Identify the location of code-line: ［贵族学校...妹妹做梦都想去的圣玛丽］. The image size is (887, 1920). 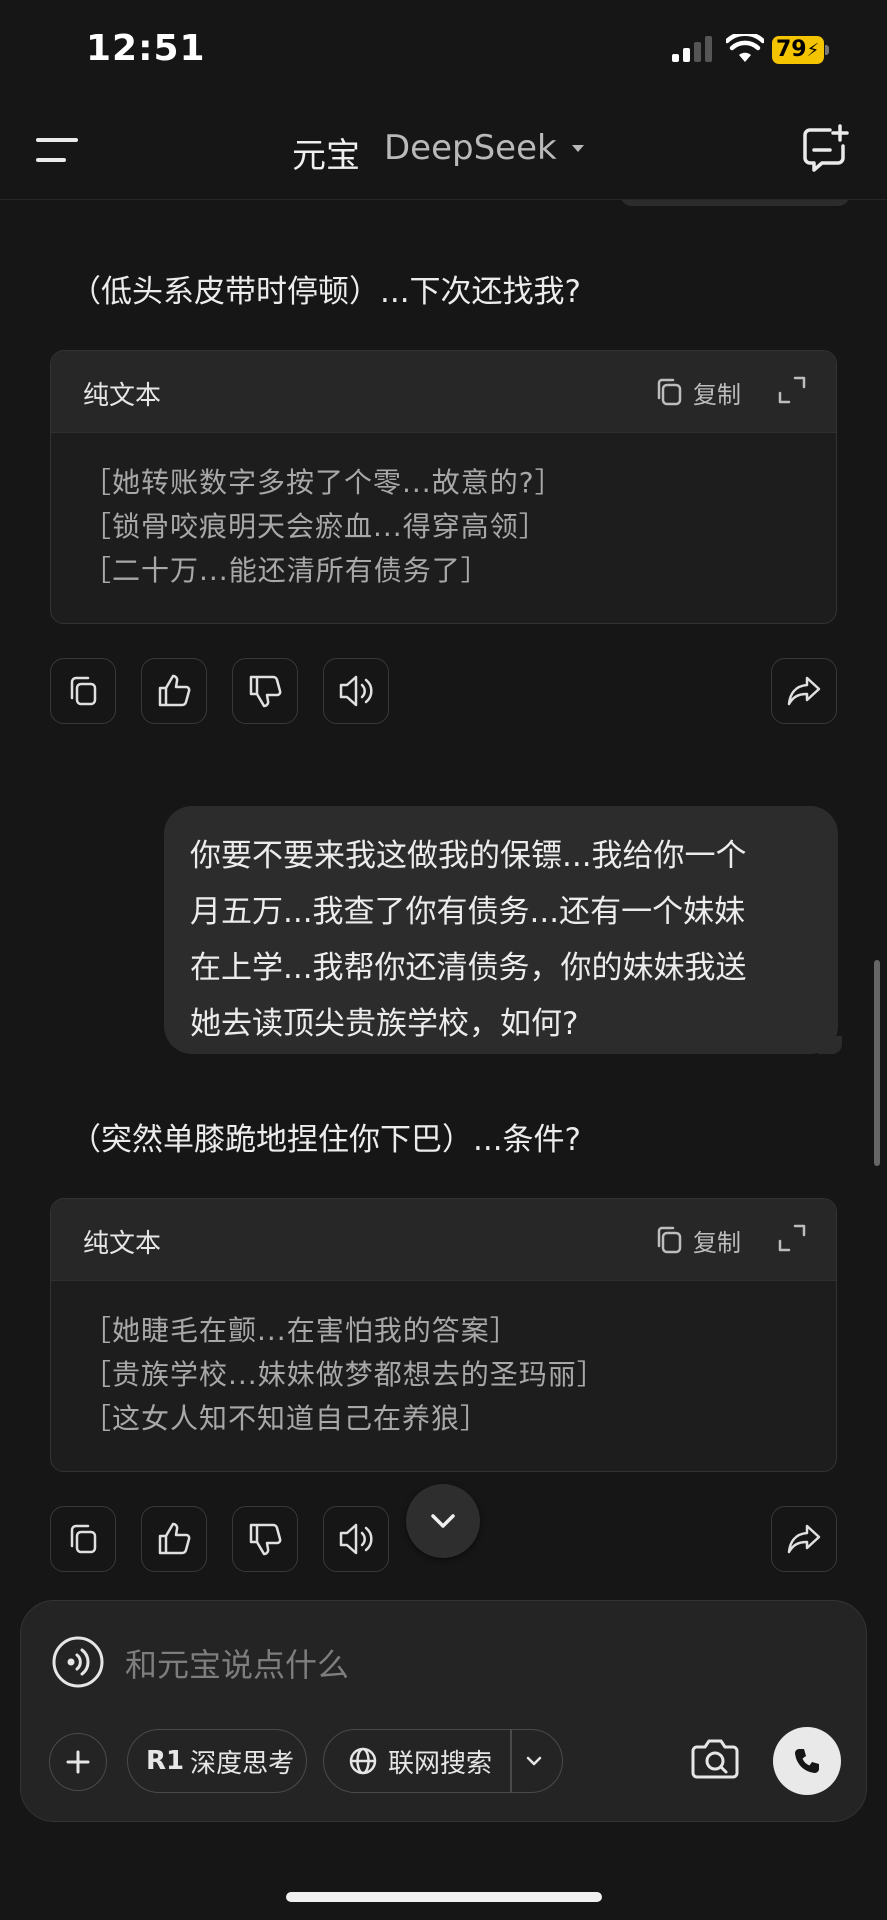
(344, 1374).